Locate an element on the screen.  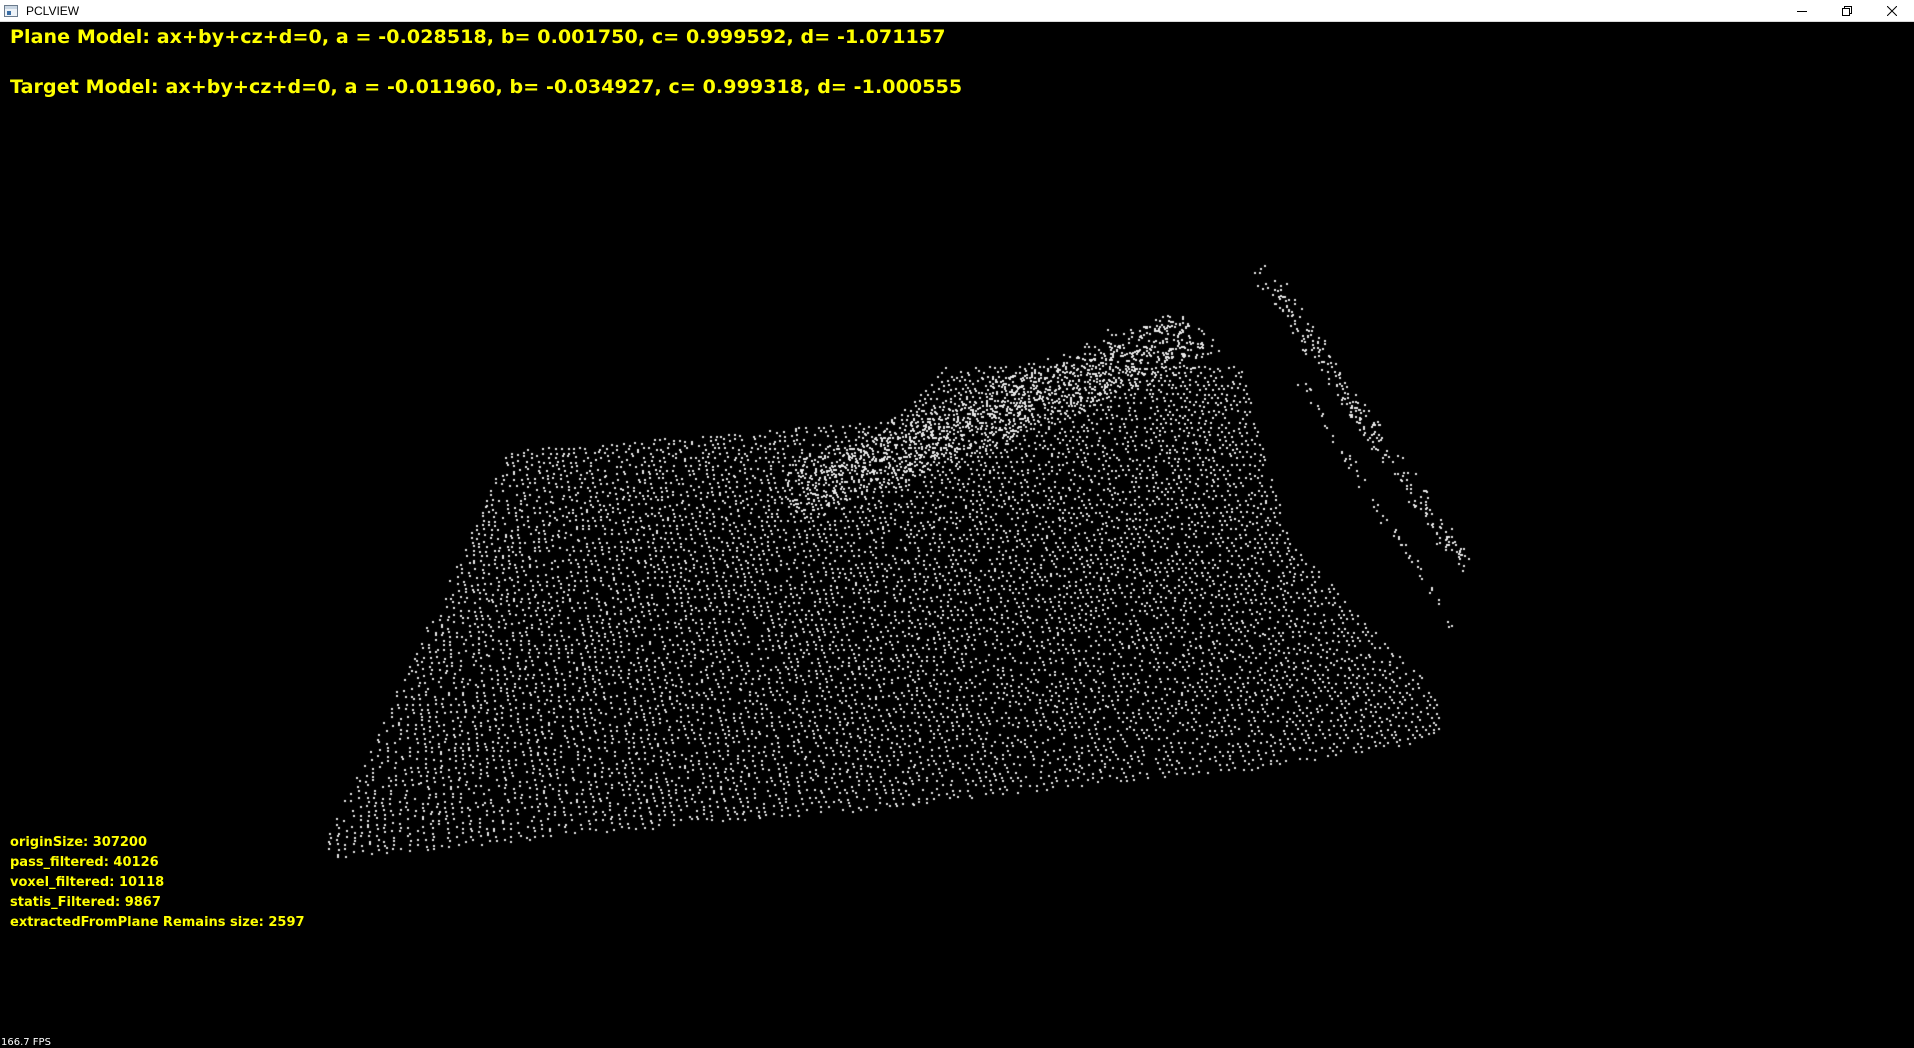
restore-button is located at coordinates (1846, 11).